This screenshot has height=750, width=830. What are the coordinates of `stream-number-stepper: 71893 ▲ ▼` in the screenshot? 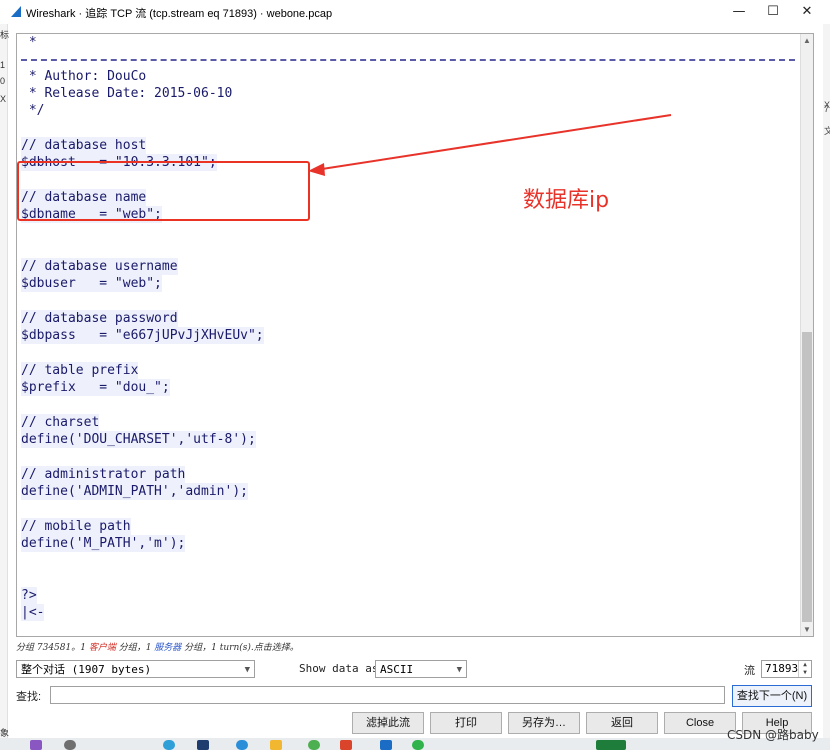 It's located at (786, 669).